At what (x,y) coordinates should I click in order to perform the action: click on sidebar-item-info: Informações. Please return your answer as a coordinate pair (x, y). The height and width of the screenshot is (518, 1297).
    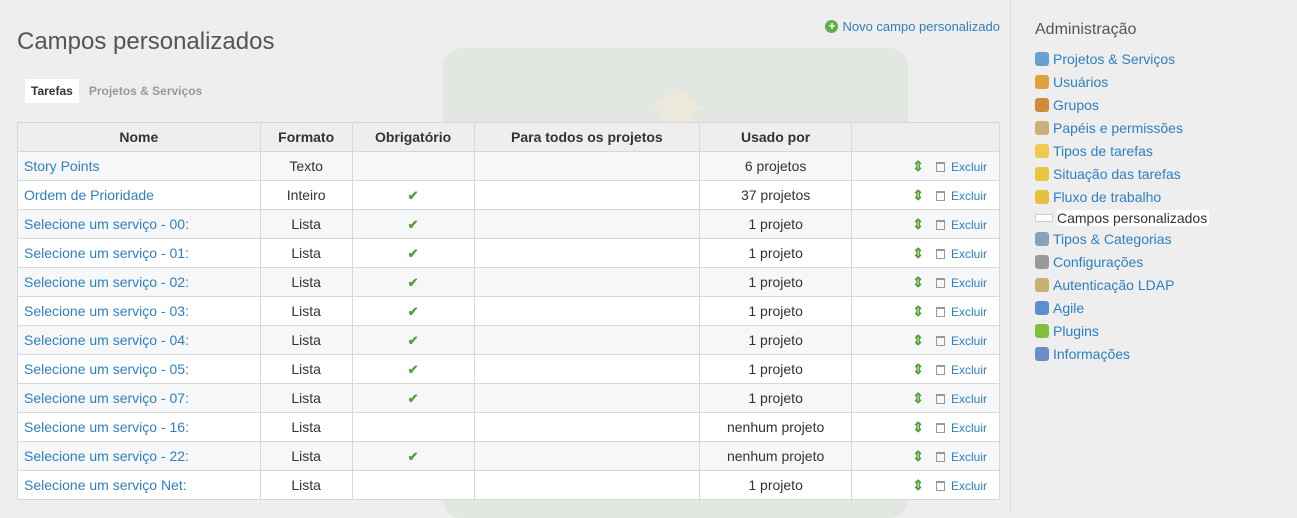
    Looking at the image, I should click on (1122, 353).